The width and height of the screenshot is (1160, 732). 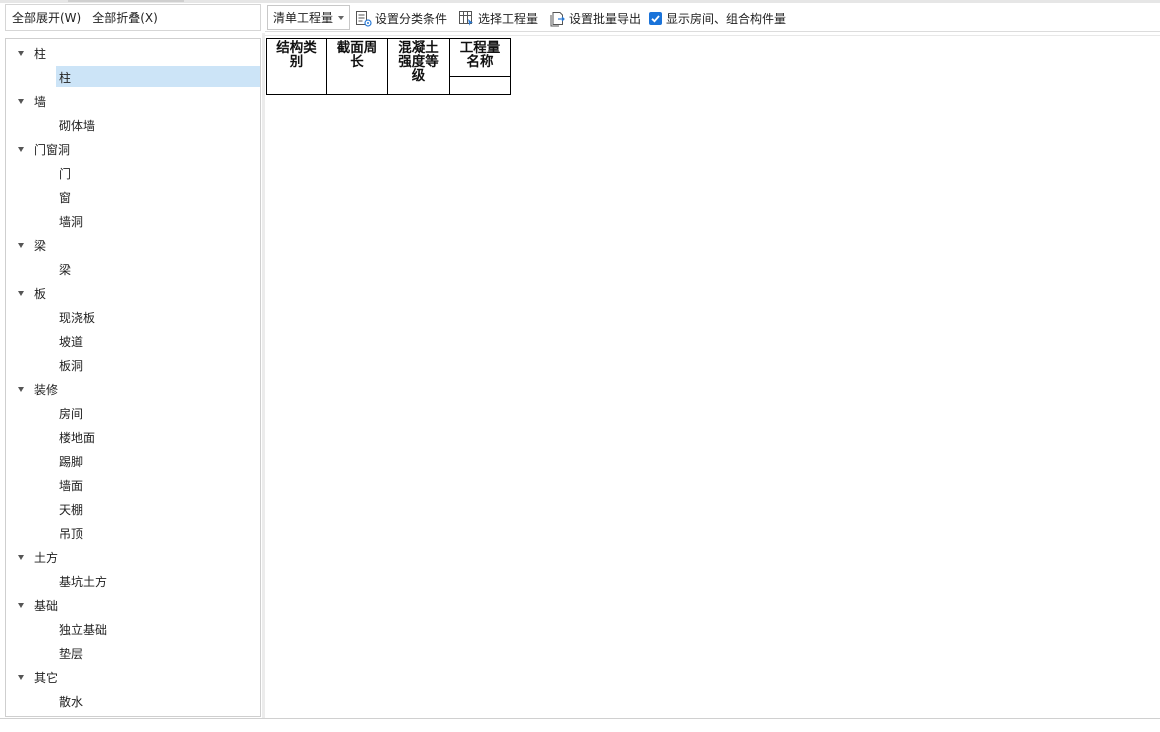 What do you see at coordinates (40, 294) in the screenshot?
I see `tree-group-label: 板` at bounding box center [40, 294].